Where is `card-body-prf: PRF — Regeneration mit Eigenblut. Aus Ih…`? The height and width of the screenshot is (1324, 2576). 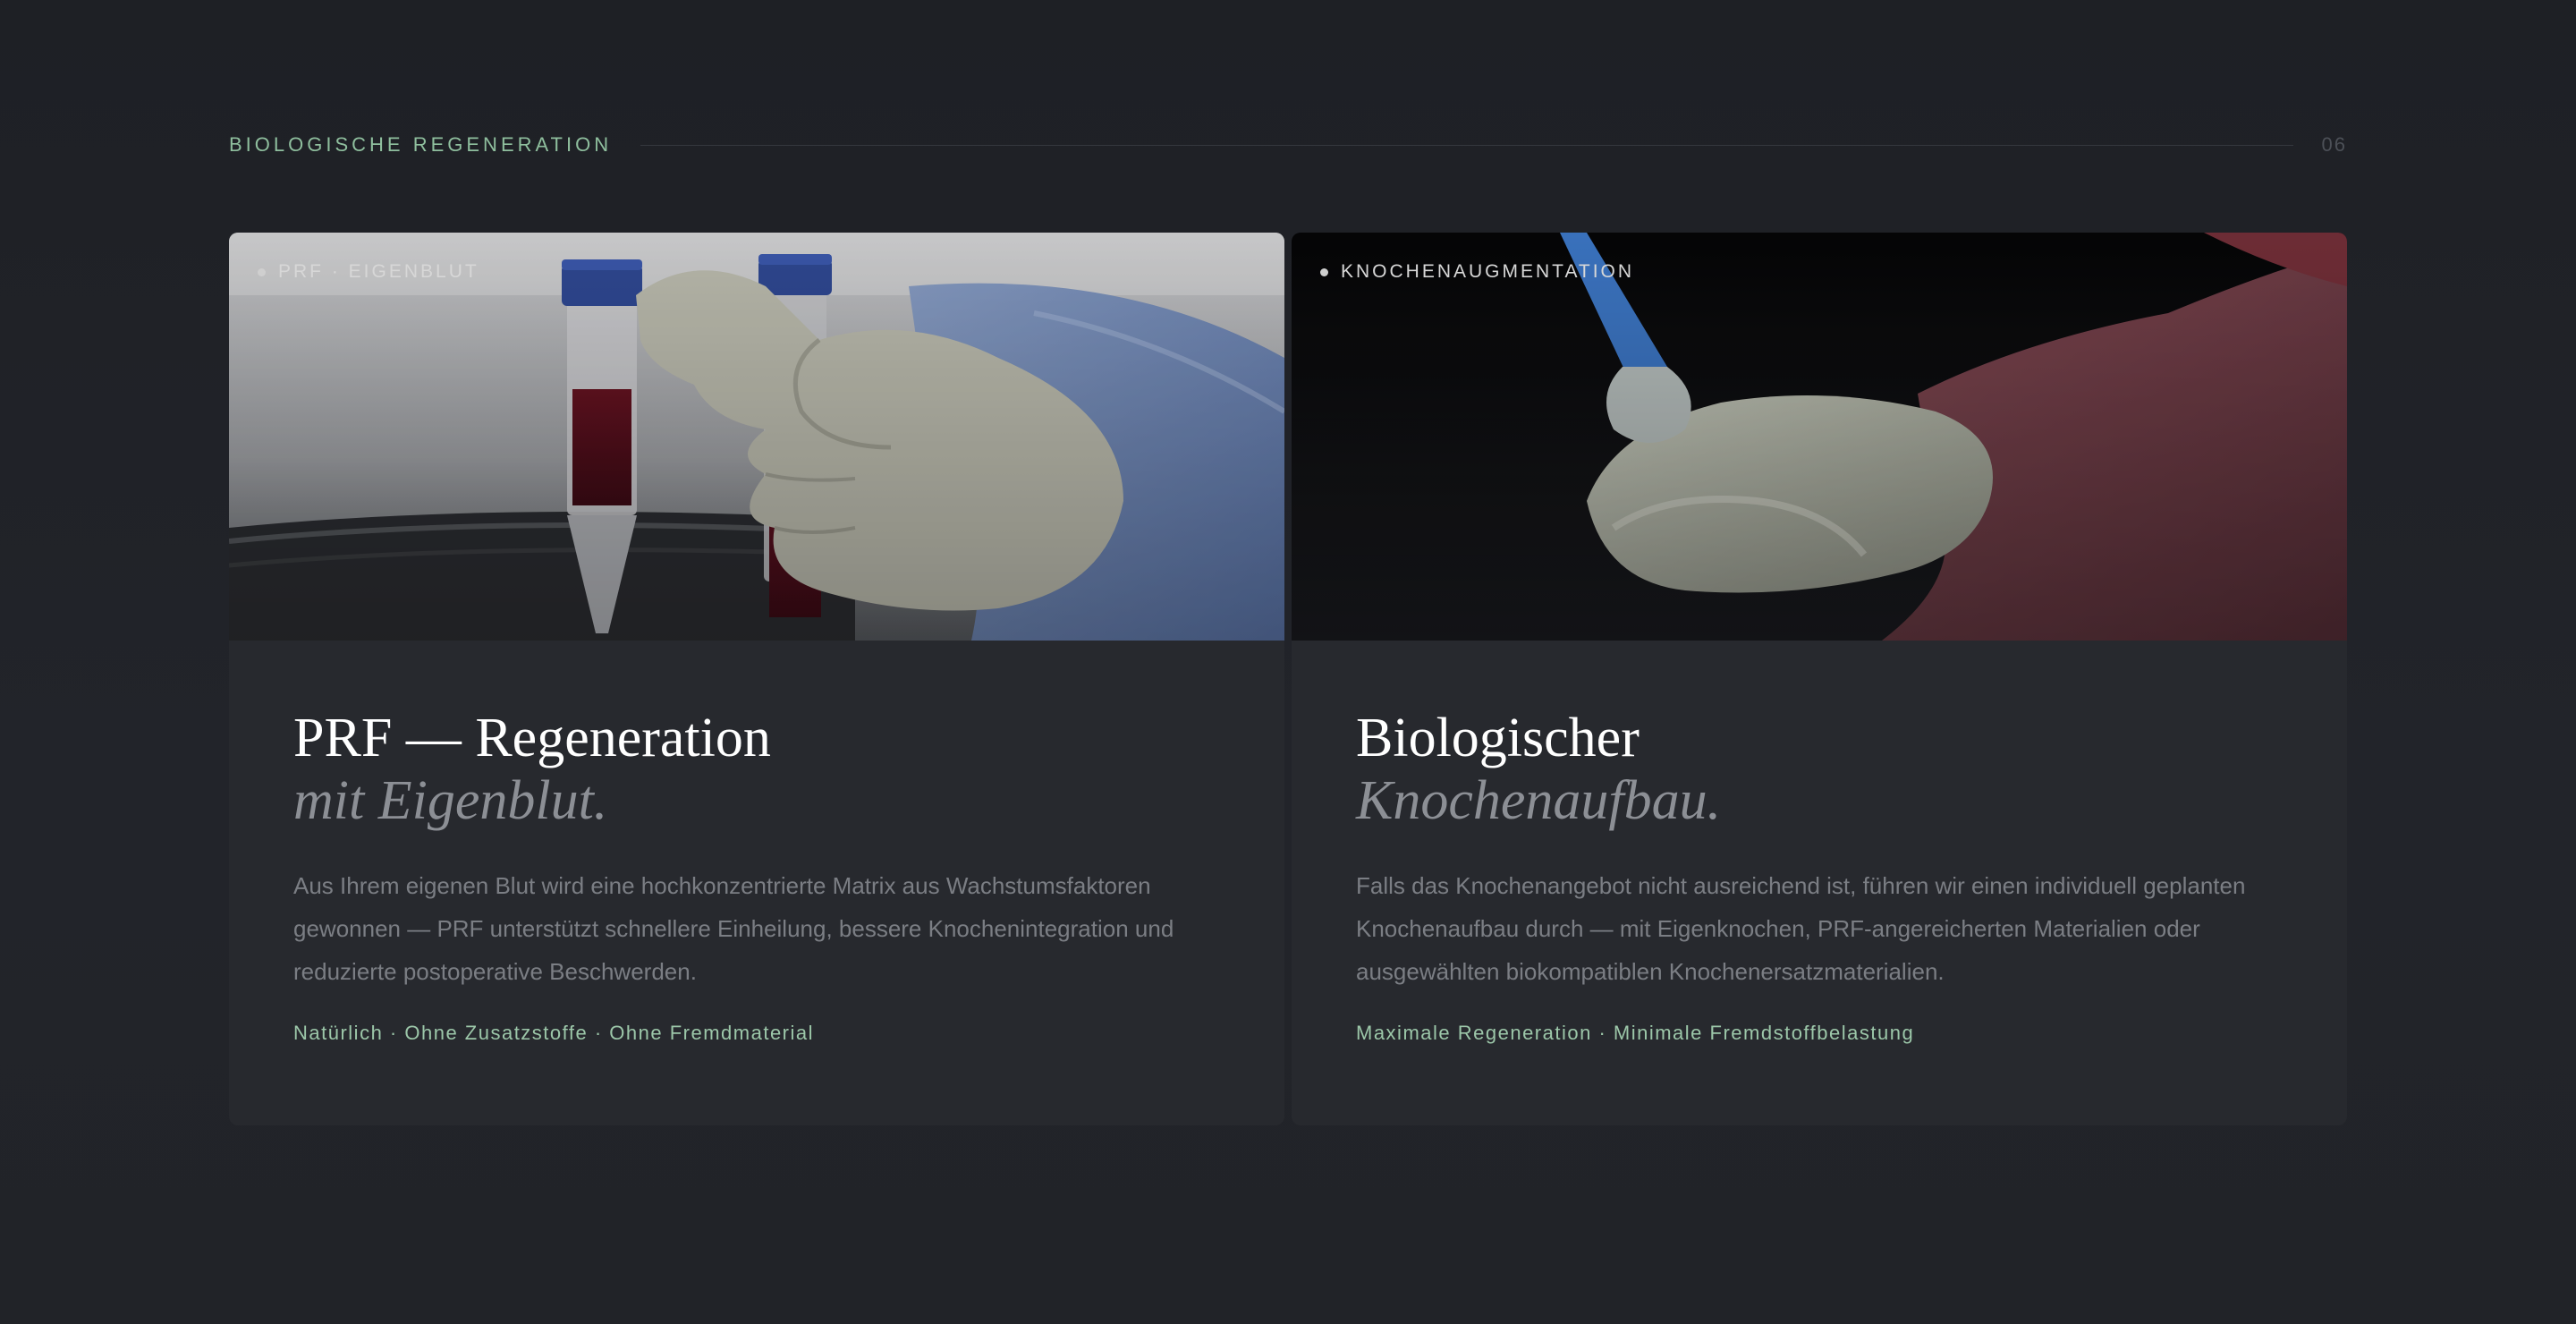 card-body-prf: PRF — Regeneration mit Eigenblut. Aus Ih… is located at coordinates (758, 876).